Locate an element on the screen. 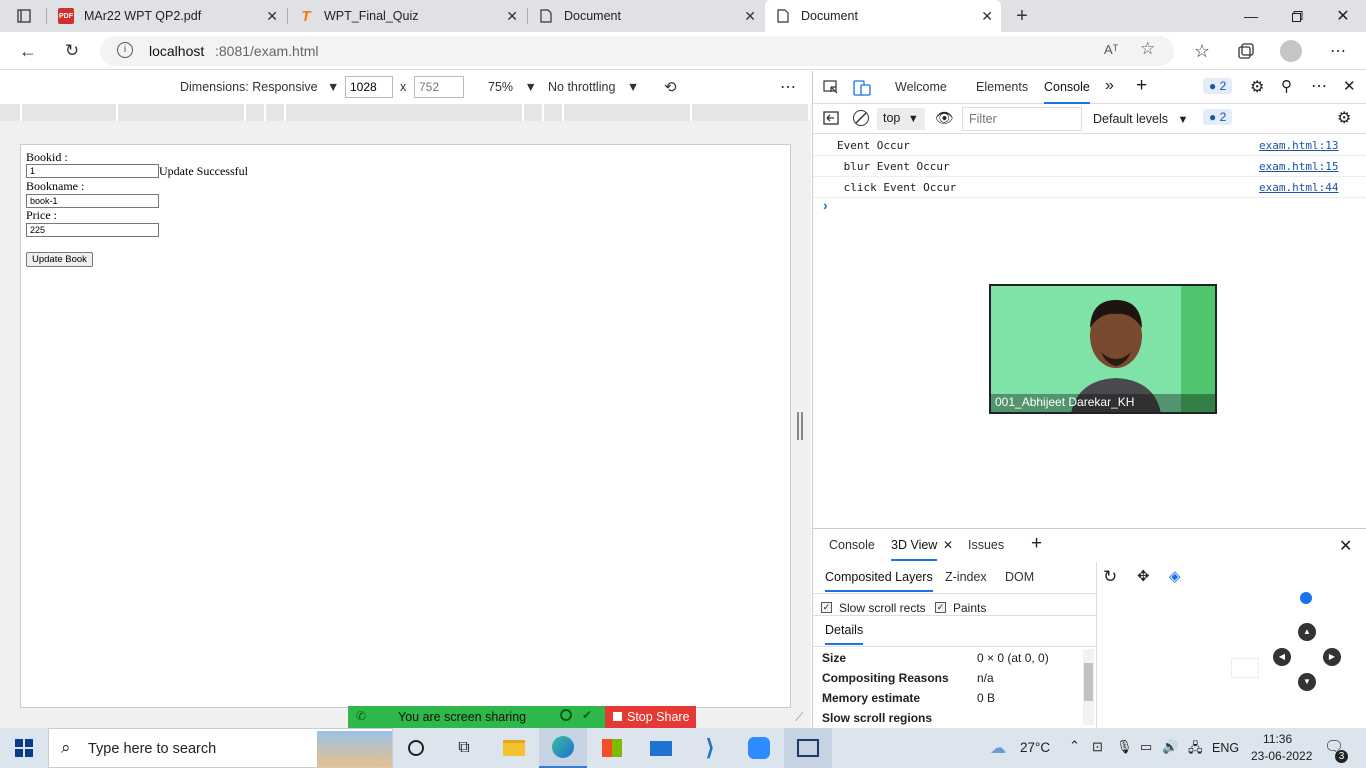  customize-icon: ⚲ is located at coordinates (1286, 86).